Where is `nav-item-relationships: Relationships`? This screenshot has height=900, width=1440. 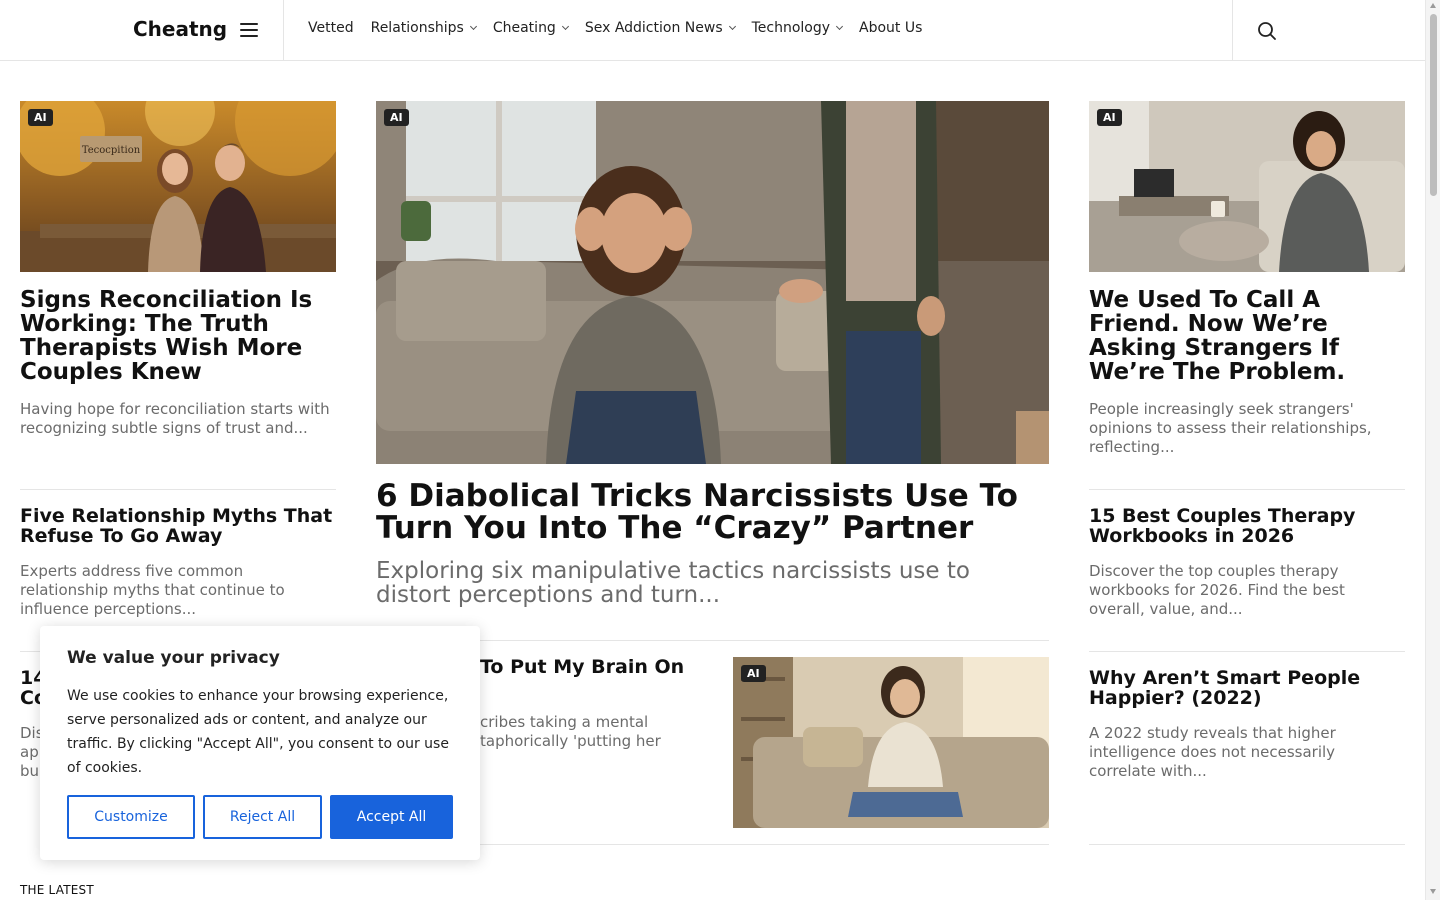
nav-item-relationships: Relationships is located at coordinates (424, 28).